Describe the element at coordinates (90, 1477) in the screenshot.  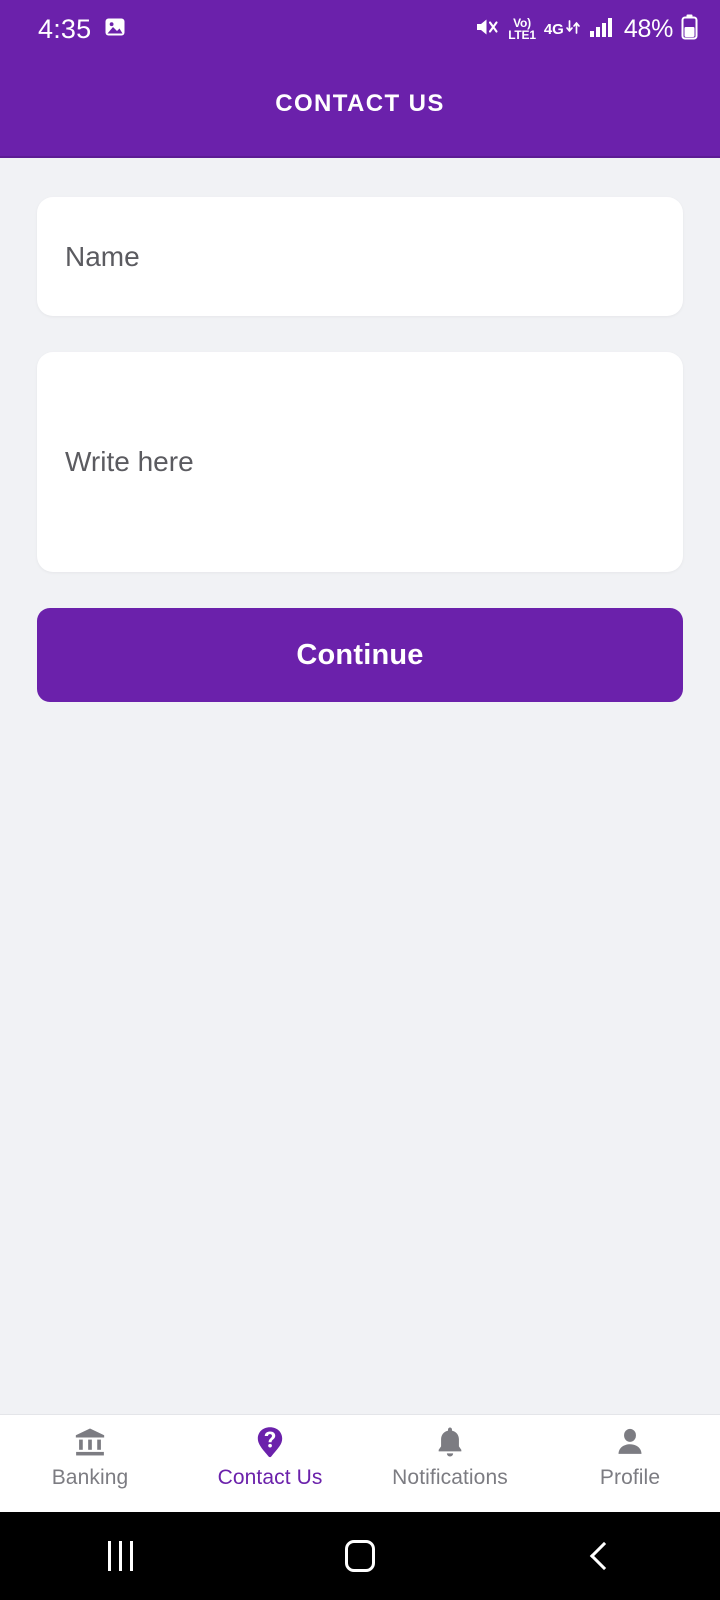
I see `nav-label-banking: Banking` at that location.